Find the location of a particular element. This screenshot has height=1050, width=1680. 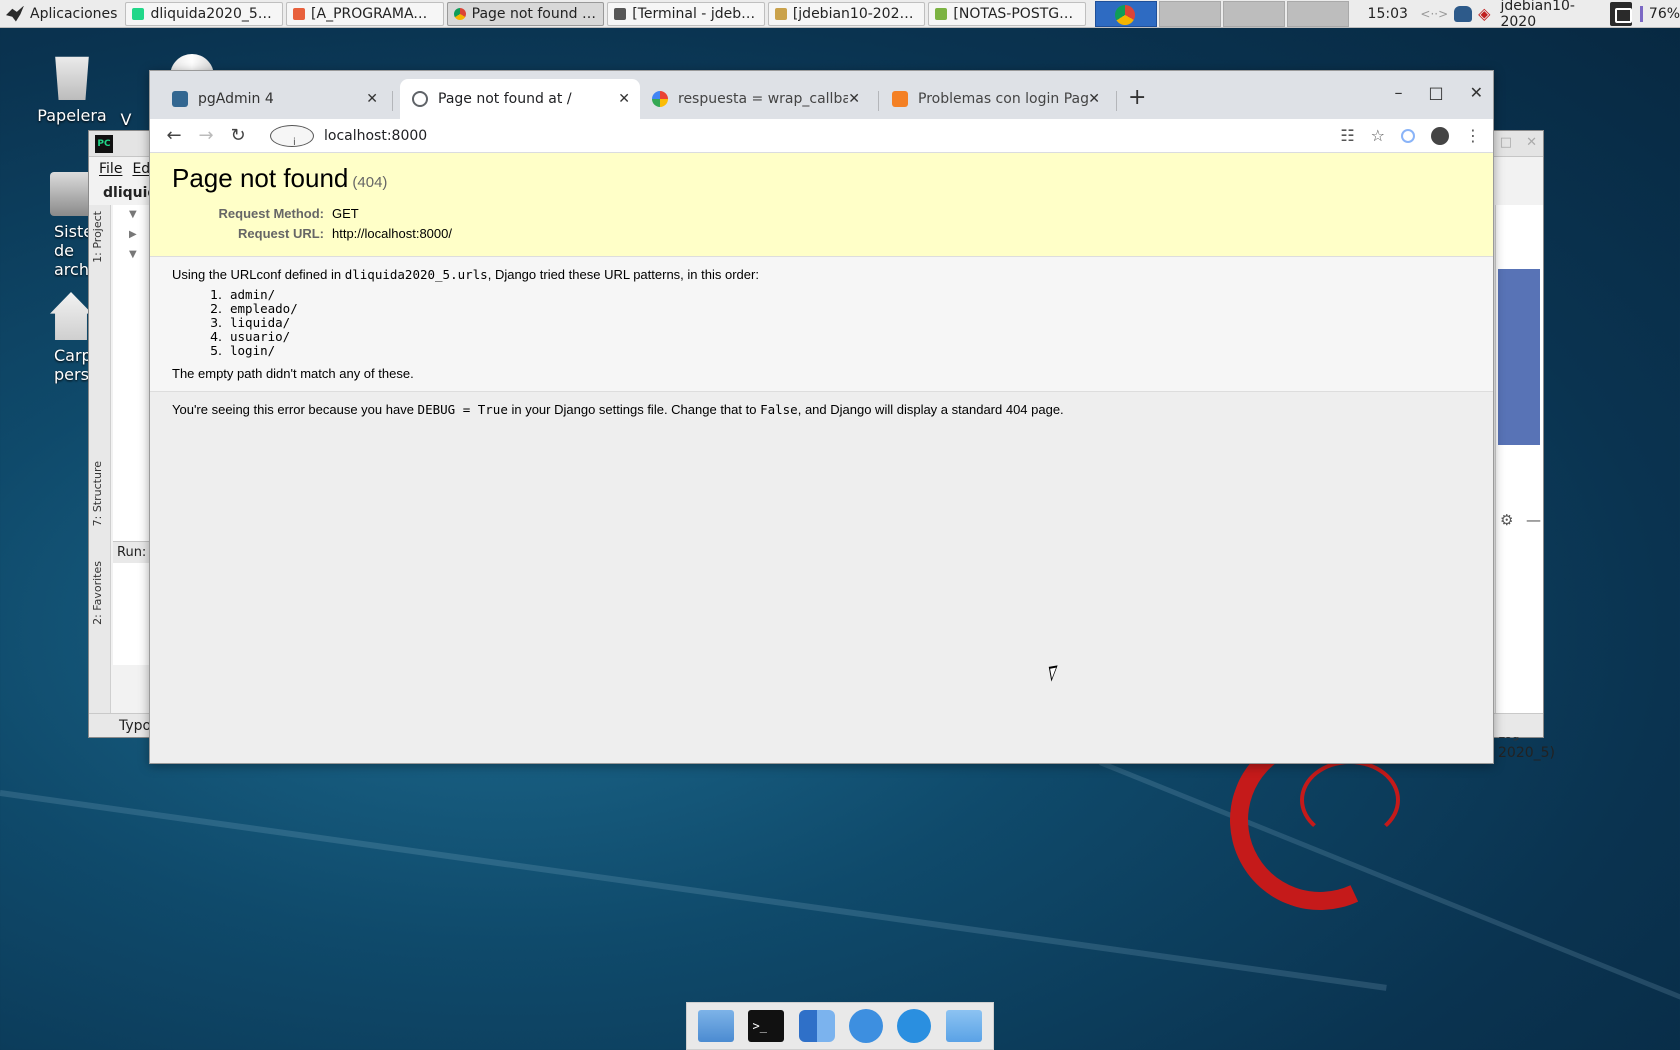

back-button: ← is located at coordinates (174, 135).